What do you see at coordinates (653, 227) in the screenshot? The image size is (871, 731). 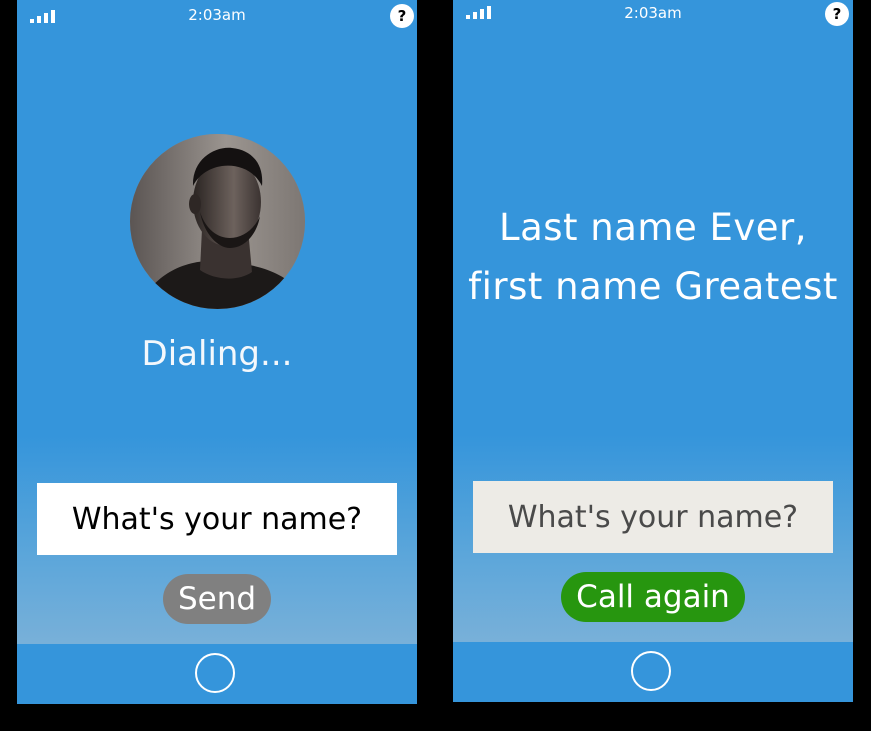 I see `name-result-line: Last name Ever,` at bounding box center [653, 227].